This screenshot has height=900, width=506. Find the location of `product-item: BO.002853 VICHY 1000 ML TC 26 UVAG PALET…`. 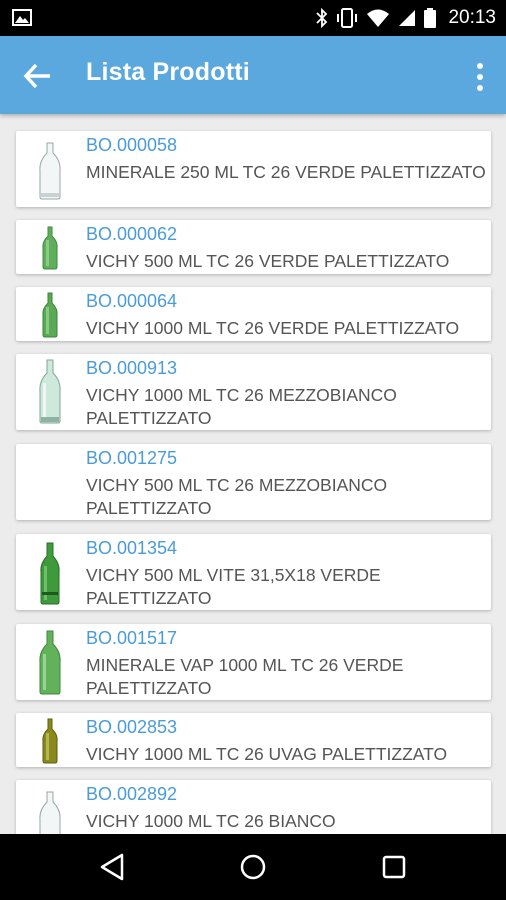

product-item: BO.002853 VICHY 1000 ML TC 26 UVAG PALET… is located at coordinates (253, 740).